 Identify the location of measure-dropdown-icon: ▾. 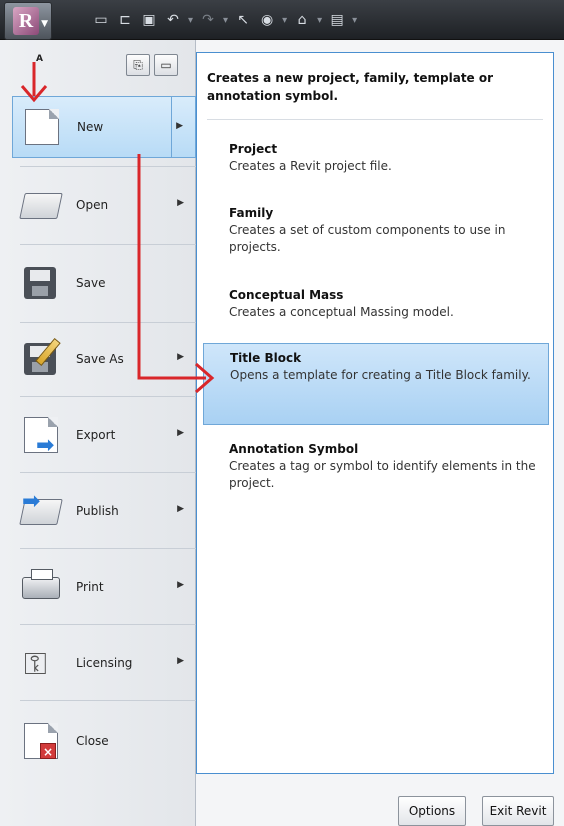
(284, 20).